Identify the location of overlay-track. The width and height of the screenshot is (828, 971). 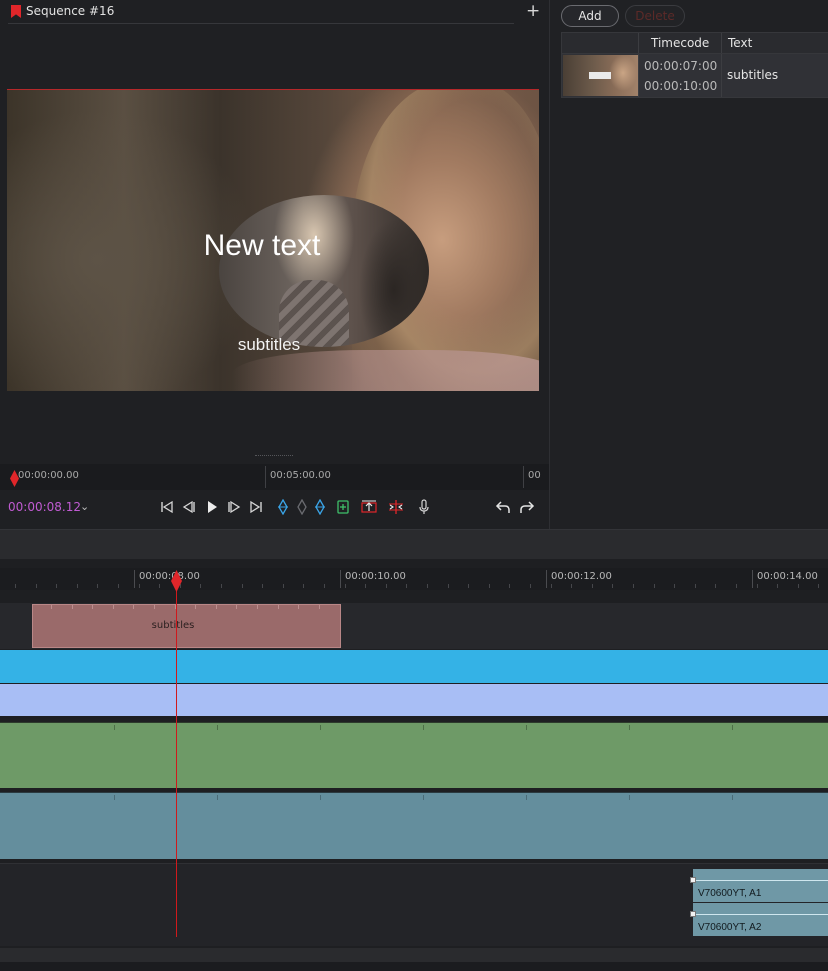
(414, 701).